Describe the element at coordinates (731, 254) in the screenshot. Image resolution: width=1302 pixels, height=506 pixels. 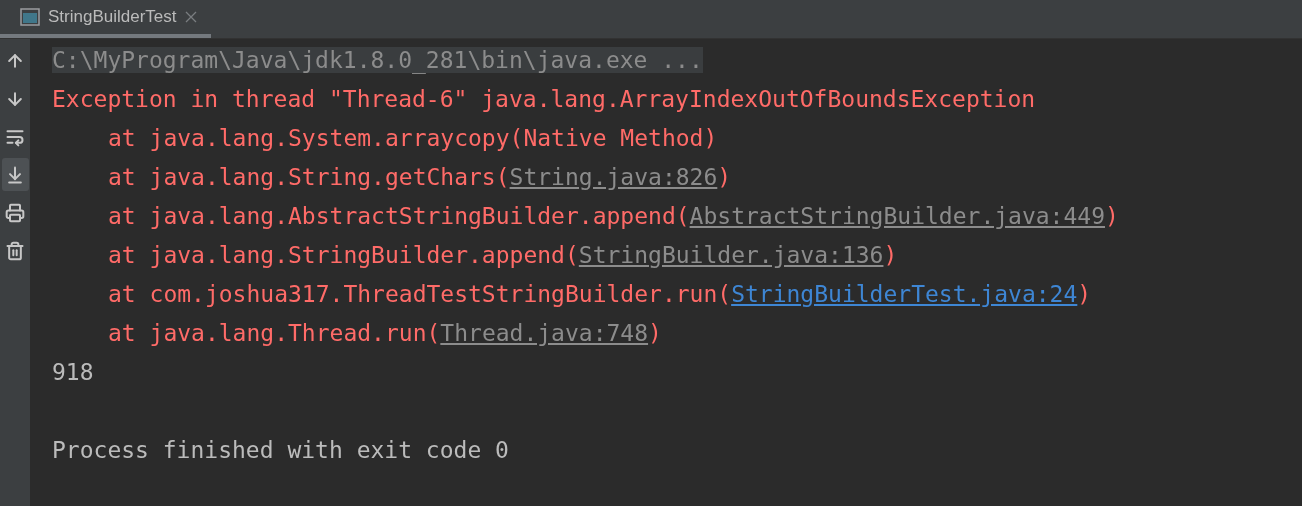
I see `source-link: StringBuilder.java:136` at that location.